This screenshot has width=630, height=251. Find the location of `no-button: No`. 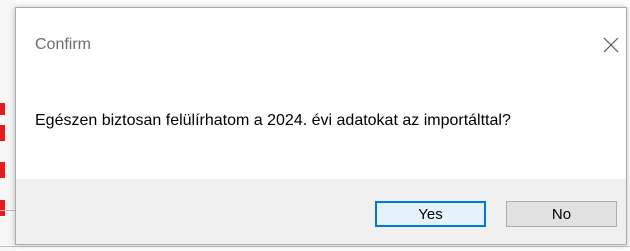

no-button: No is located at coordinates (561, 214).